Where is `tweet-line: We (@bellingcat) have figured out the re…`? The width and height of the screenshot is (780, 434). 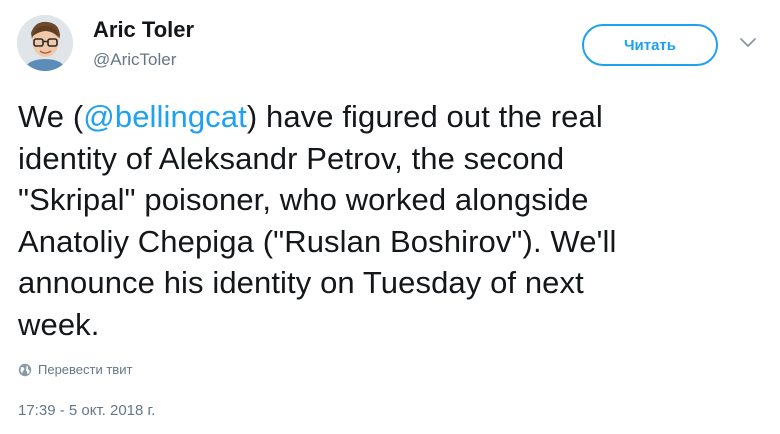
tweet-line: We (@bellingcat) have figured out the re… is located at coordinates (388, 117).